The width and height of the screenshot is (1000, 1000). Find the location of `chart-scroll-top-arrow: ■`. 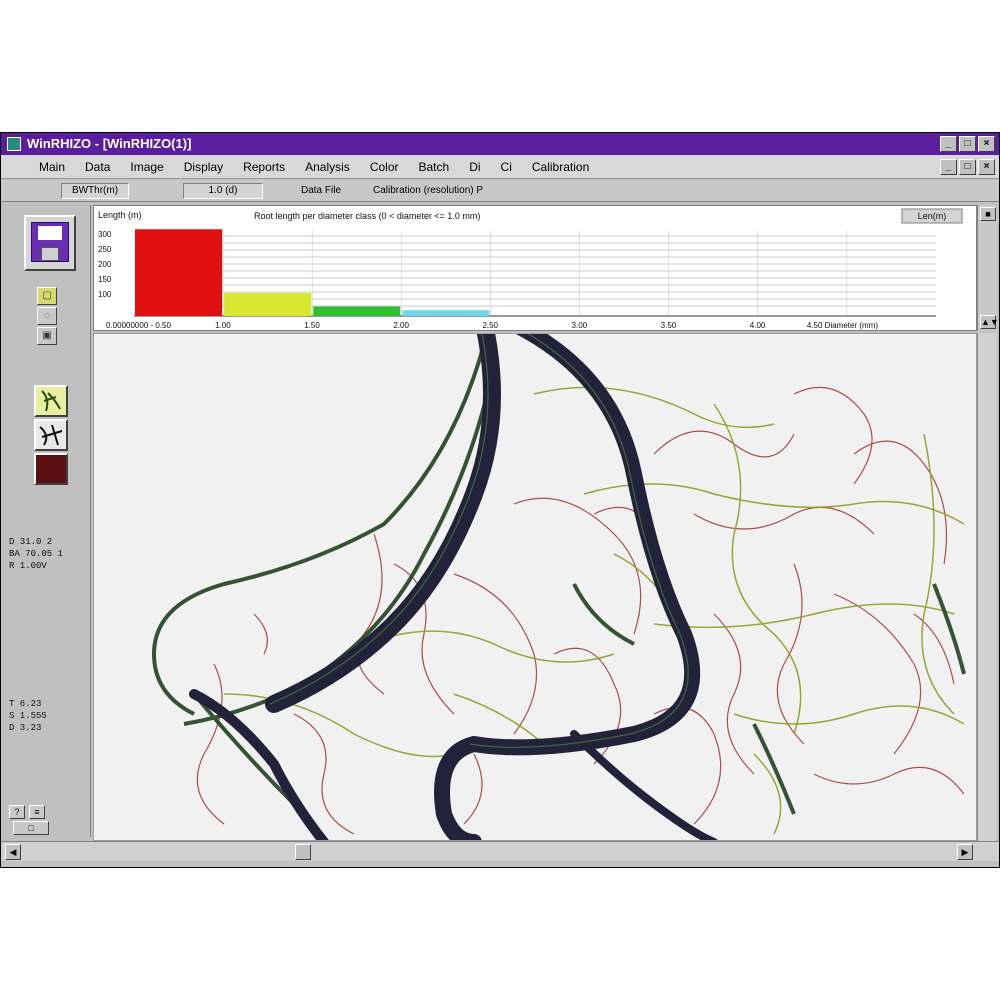

chart-scroll-top-arrow: ■ is located at coordinates (988, 214).